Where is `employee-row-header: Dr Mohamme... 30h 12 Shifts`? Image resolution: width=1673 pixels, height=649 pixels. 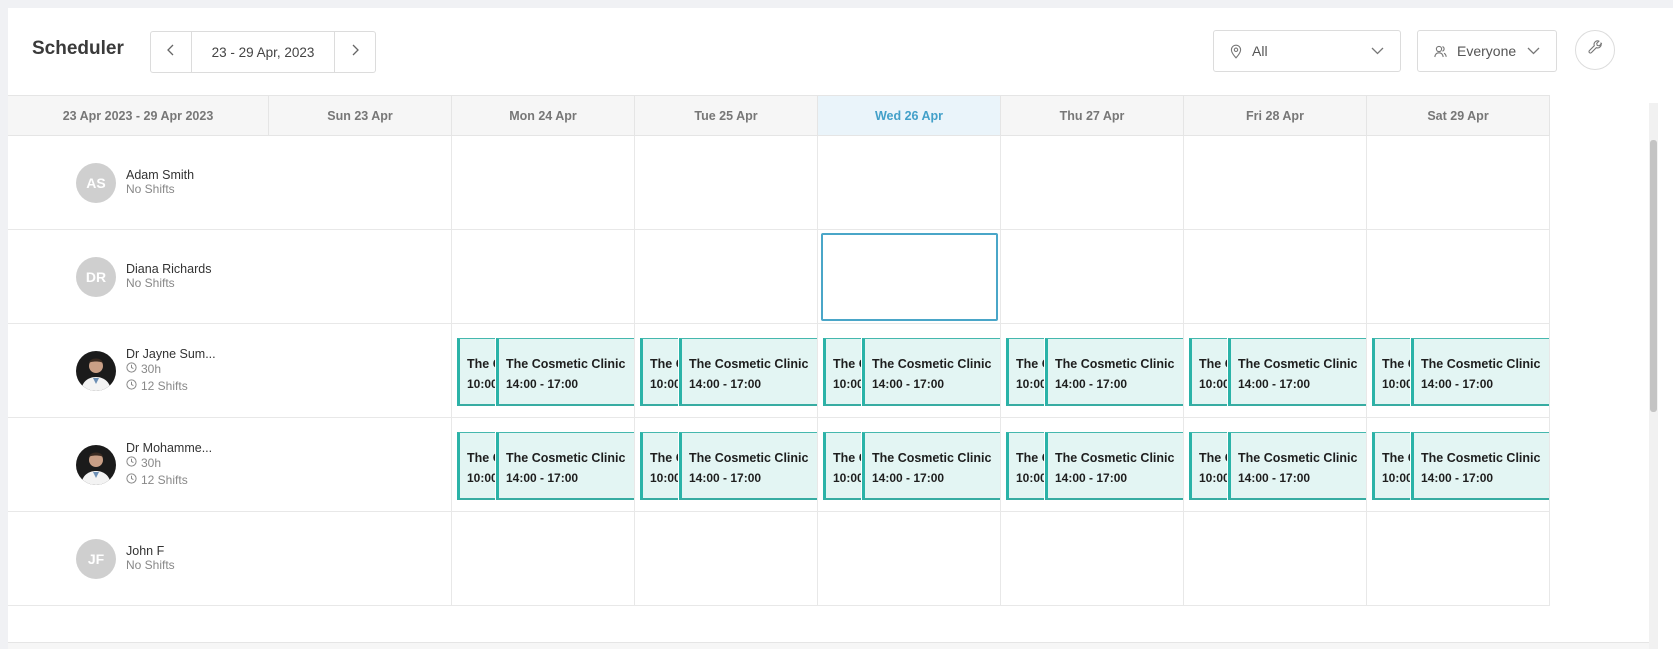
employee-row-header: Dr Mohamme... 30h 12 Shifts is located at coordinates (148, 465).